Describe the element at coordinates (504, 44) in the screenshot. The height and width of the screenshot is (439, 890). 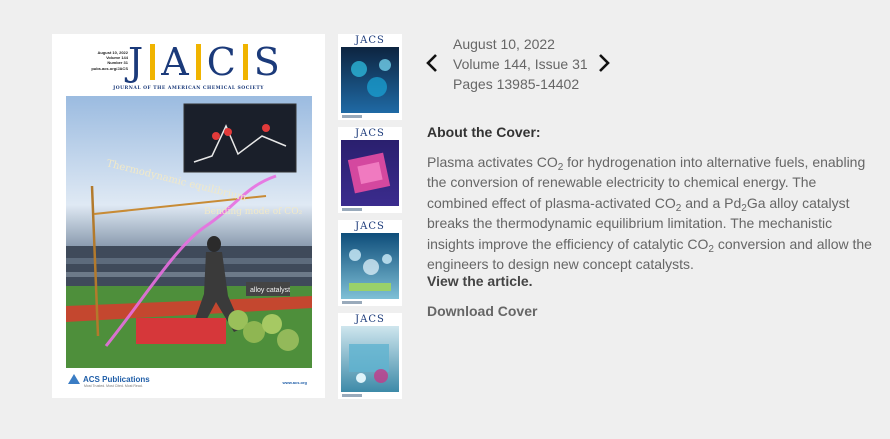
I see `issue-date: August 10, 2022` at that location.